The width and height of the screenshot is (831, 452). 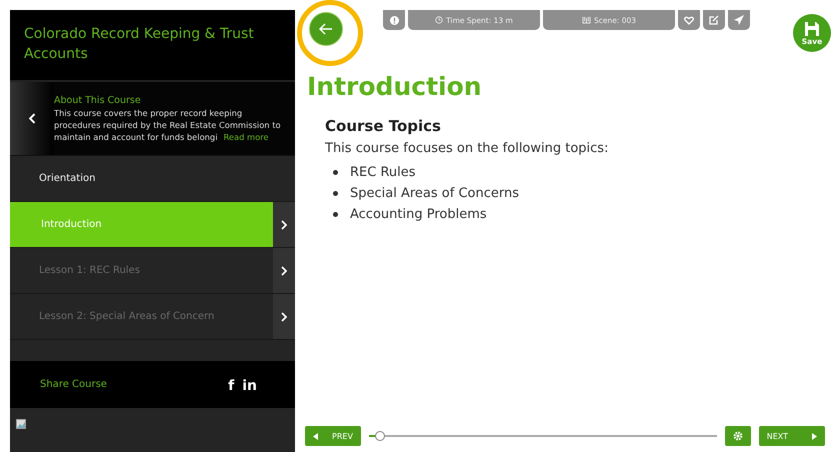 What do you see at coordinates (231, 386) in the screenshot?
I see `facebook-link: f` at bounding box center [231, 386].